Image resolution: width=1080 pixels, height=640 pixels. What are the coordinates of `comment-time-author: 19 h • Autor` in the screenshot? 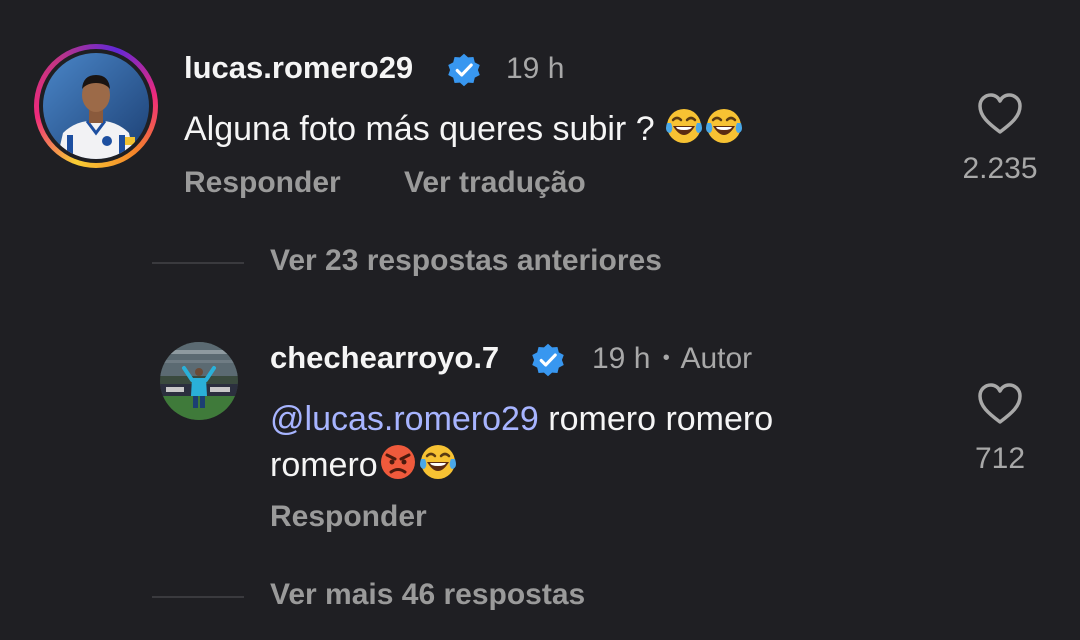 It's located at (672, 359).